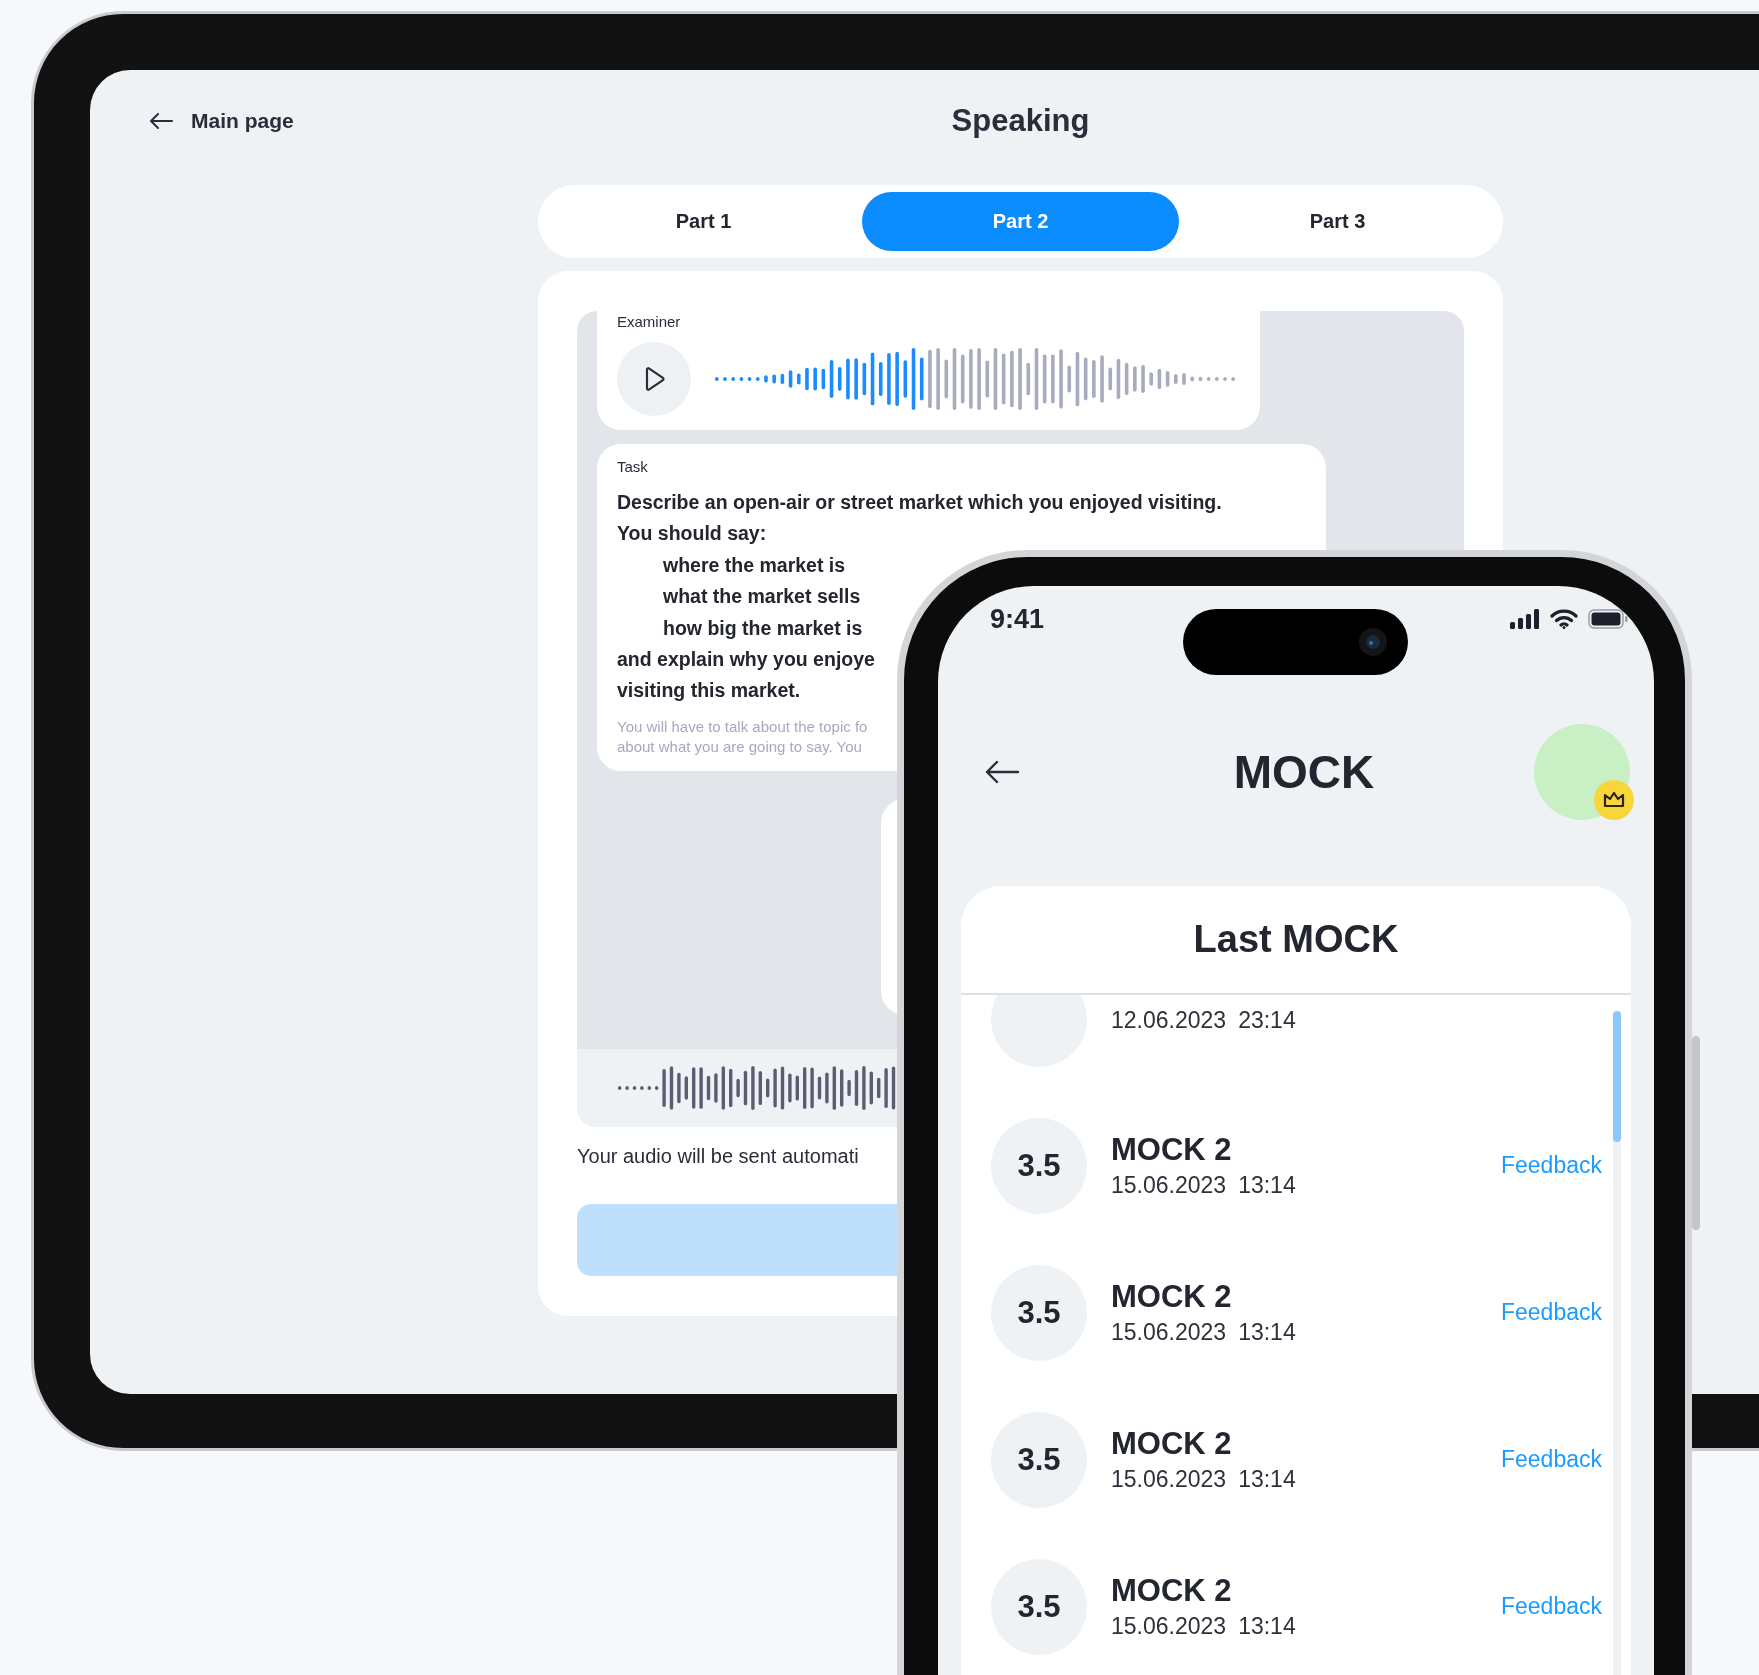  What do you see at coordinates (709, 691) in the screenshot?
I see `task-text: visiting this market.` at bounding box center [709, 691].